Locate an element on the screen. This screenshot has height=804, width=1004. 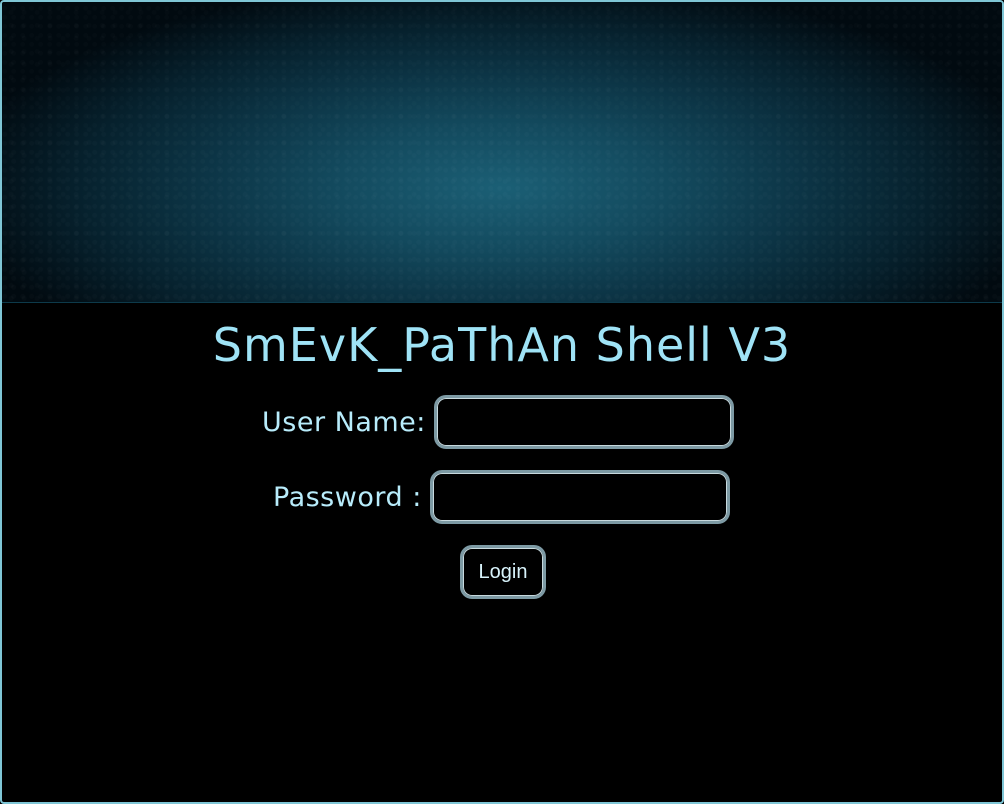
password-row: Password : is located at coordinates (501, 497).